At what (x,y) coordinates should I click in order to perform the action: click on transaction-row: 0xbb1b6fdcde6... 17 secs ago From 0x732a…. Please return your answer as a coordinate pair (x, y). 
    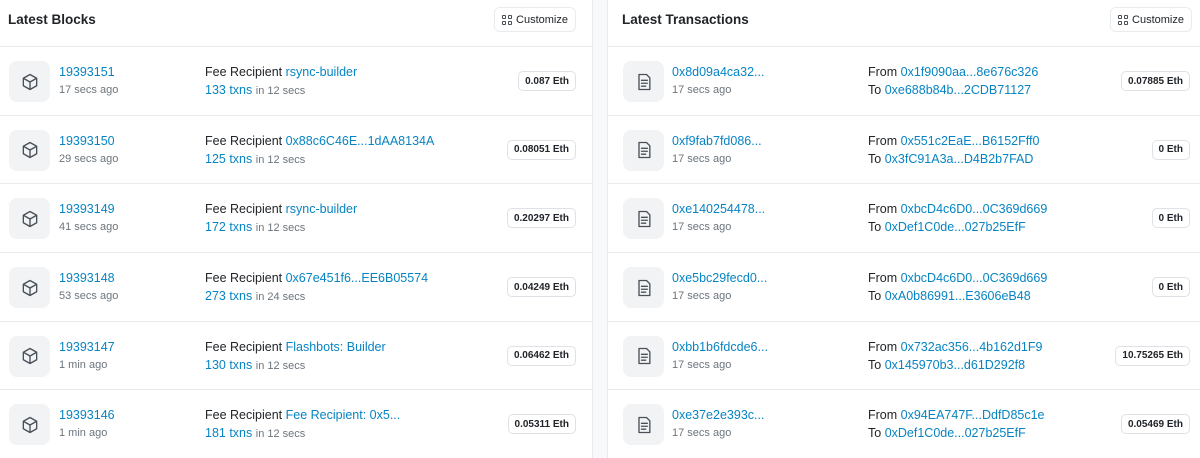
    Looking at the image, I should click on (904, 356).